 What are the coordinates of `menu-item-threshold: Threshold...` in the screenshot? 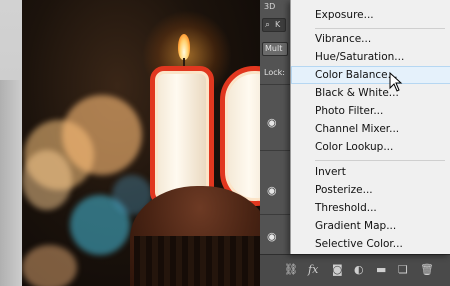 It's located at (370, 208).